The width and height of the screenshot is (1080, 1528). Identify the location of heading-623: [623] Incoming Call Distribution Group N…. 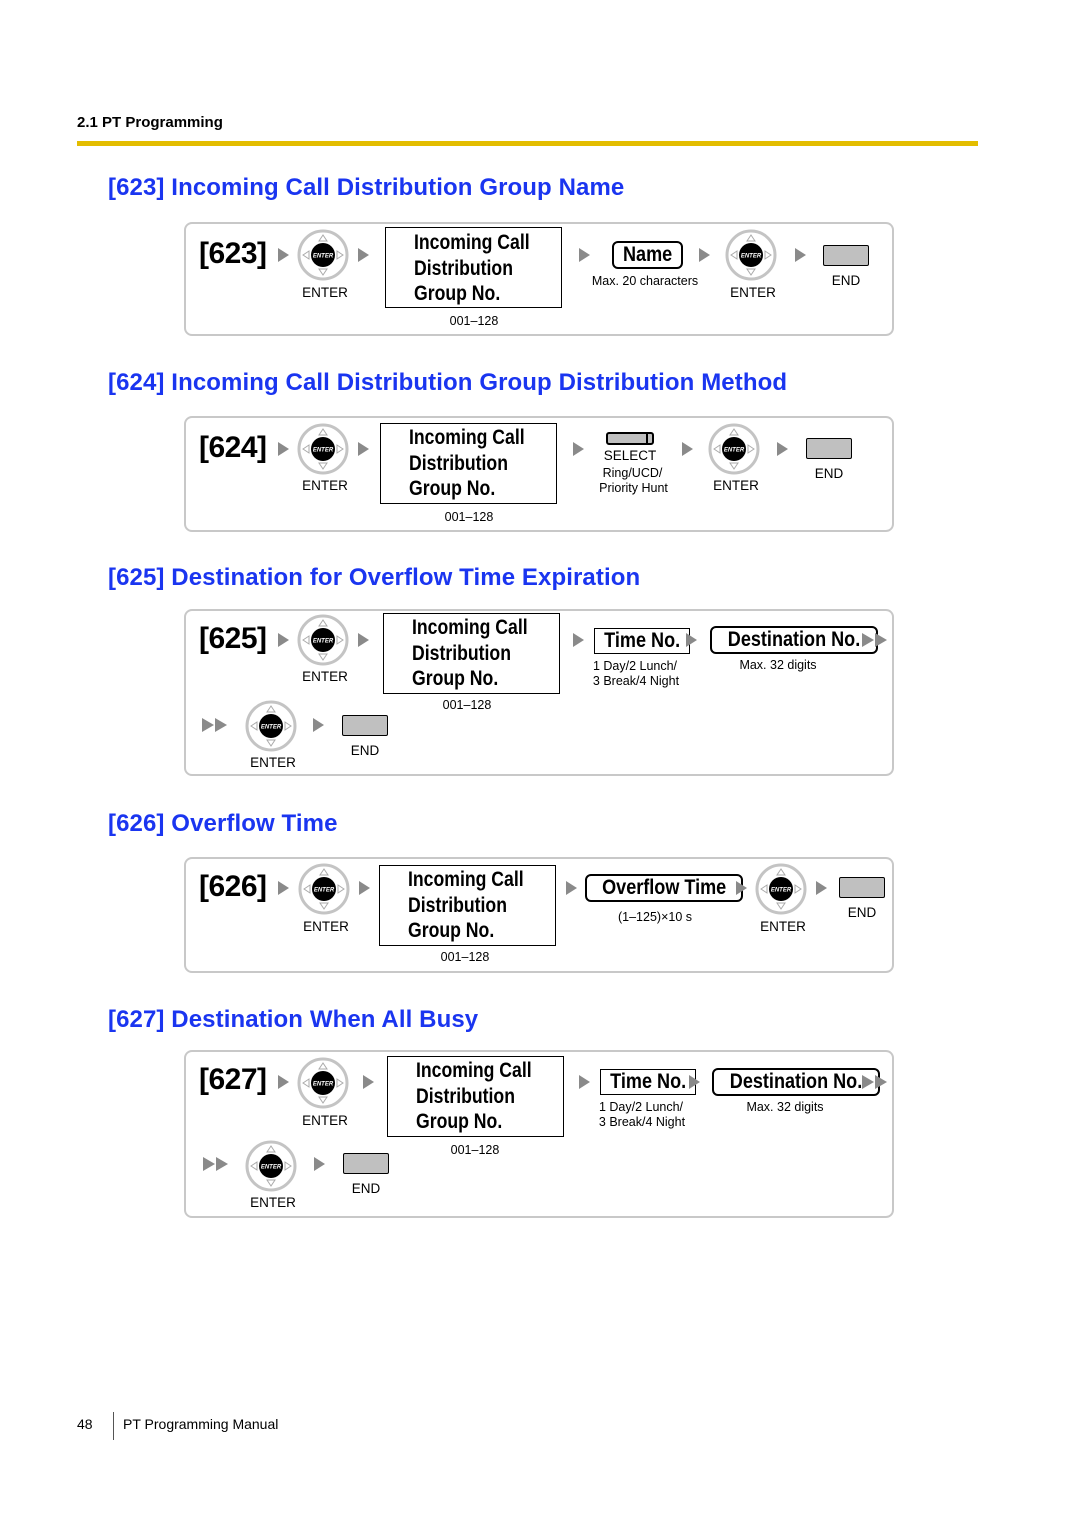
(366, 187).